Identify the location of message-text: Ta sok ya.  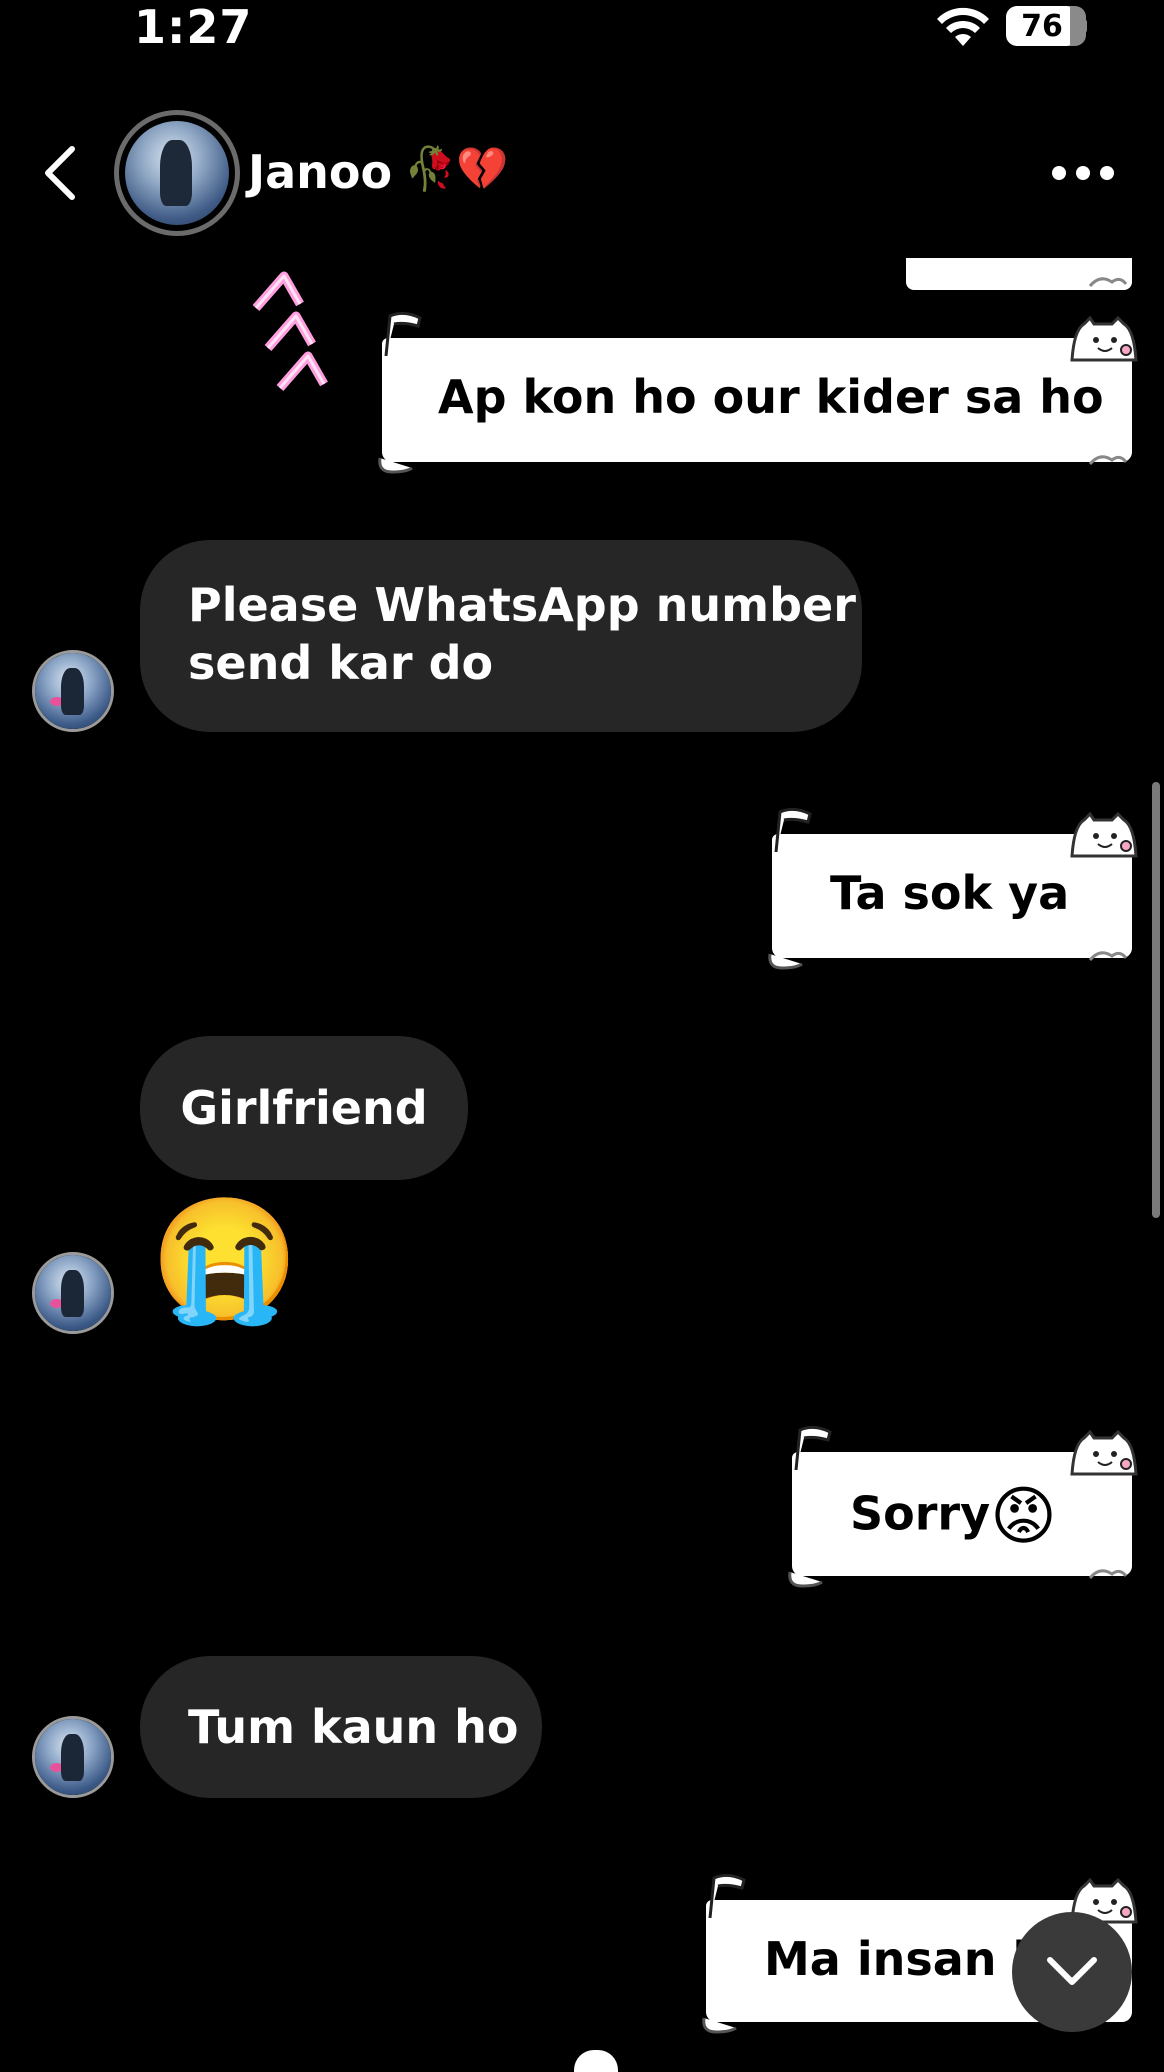
(950, 893).